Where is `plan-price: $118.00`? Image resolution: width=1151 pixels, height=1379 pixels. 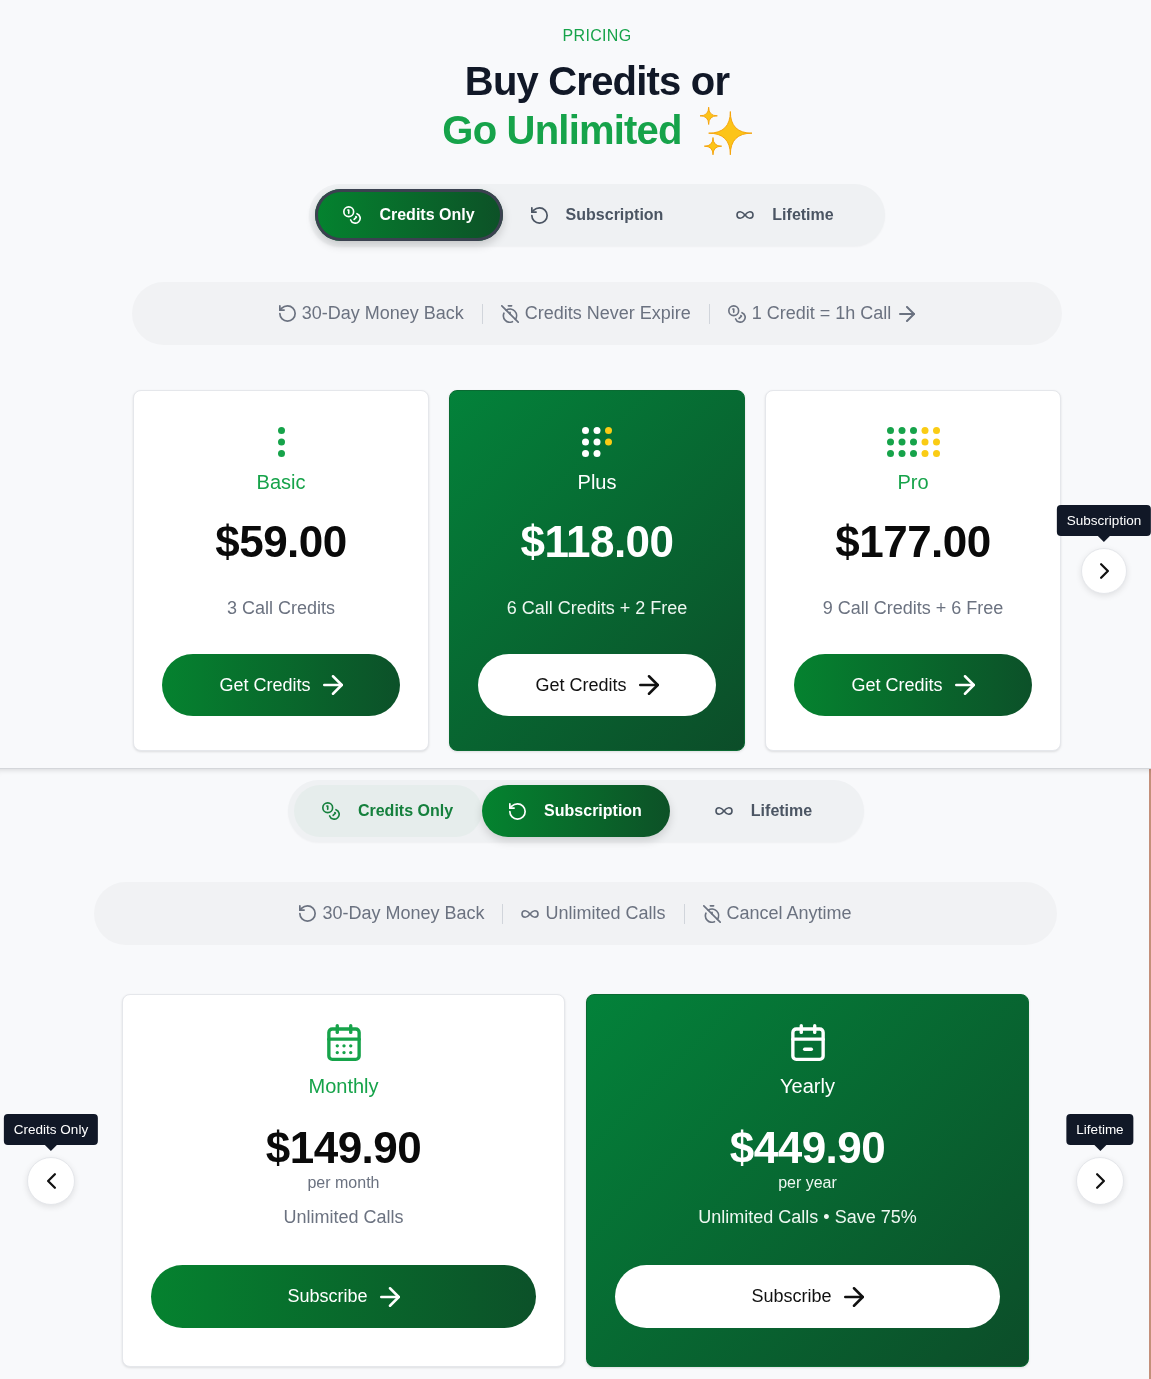 plan-price: $118.00 is located at coordinates (597, 542).